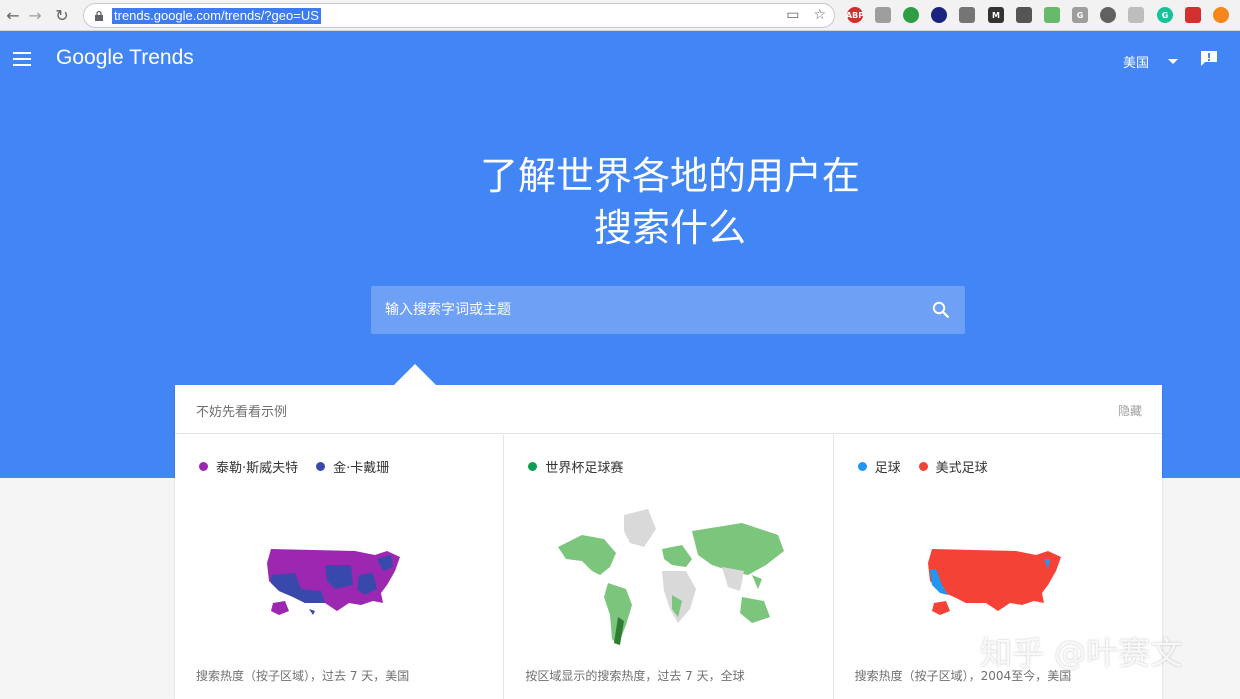 Image resolution: width=1240 pixels, height=699 pixels. I want to click on examples-title: 不妨先看看示例, so click(242, 412).